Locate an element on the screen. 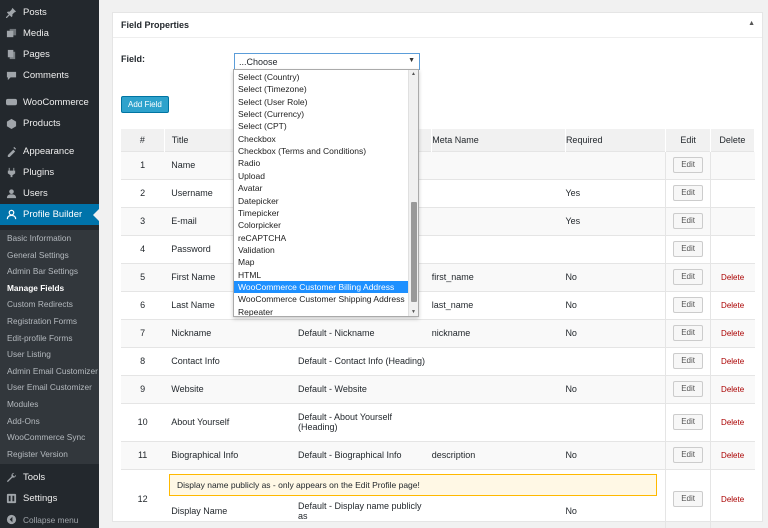 This screenshot has height=528, width=768. submenu-item-custom-redirects: Custom Redirects is located at coordinates (40, 304).